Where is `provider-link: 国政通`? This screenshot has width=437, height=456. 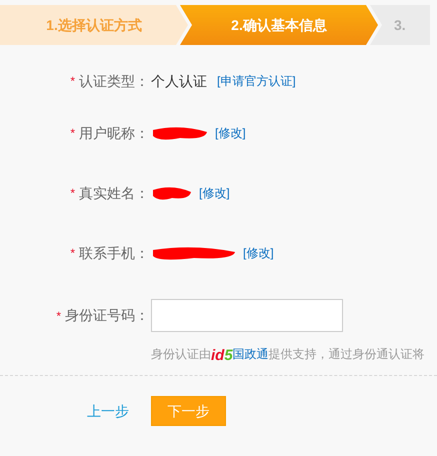 provider-link: 国政通 is located at coordinates (250, 354).